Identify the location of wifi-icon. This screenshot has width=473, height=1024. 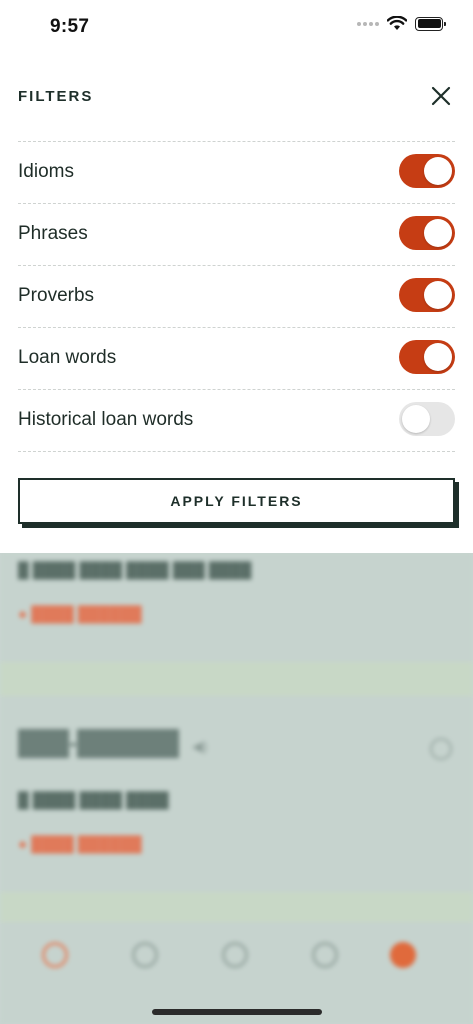
(397, 23).